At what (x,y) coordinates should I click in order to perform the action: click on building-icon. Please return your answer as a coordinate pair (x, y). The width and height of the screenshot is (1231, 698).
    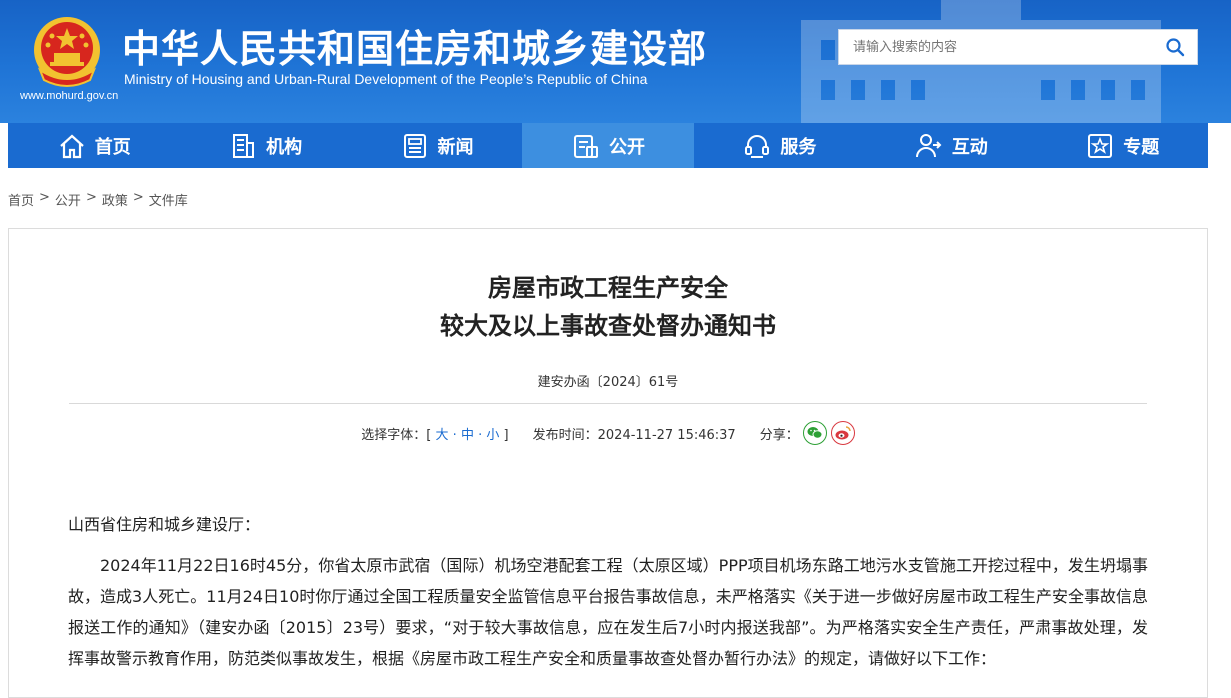
    Looking at the image, I should click on (244, 145).